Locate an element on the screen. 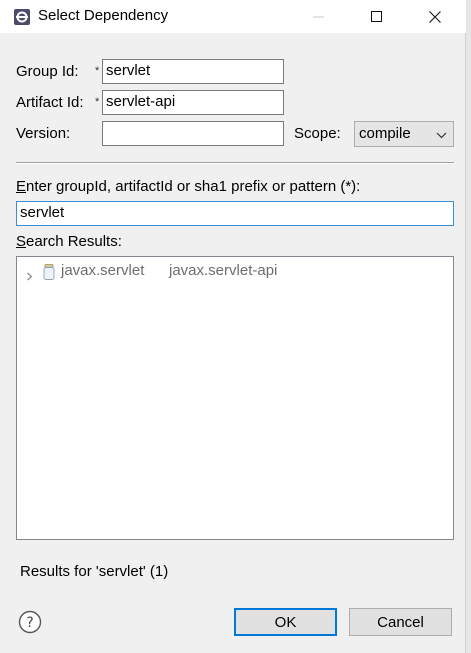  maximize-icon is located at coordinates (376, 16).